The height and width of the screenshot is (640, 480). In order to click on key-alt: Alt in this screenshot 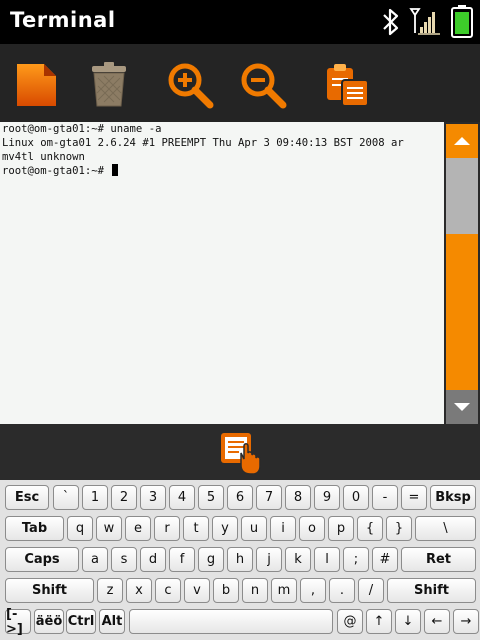, I will do `click(112, 621)`.